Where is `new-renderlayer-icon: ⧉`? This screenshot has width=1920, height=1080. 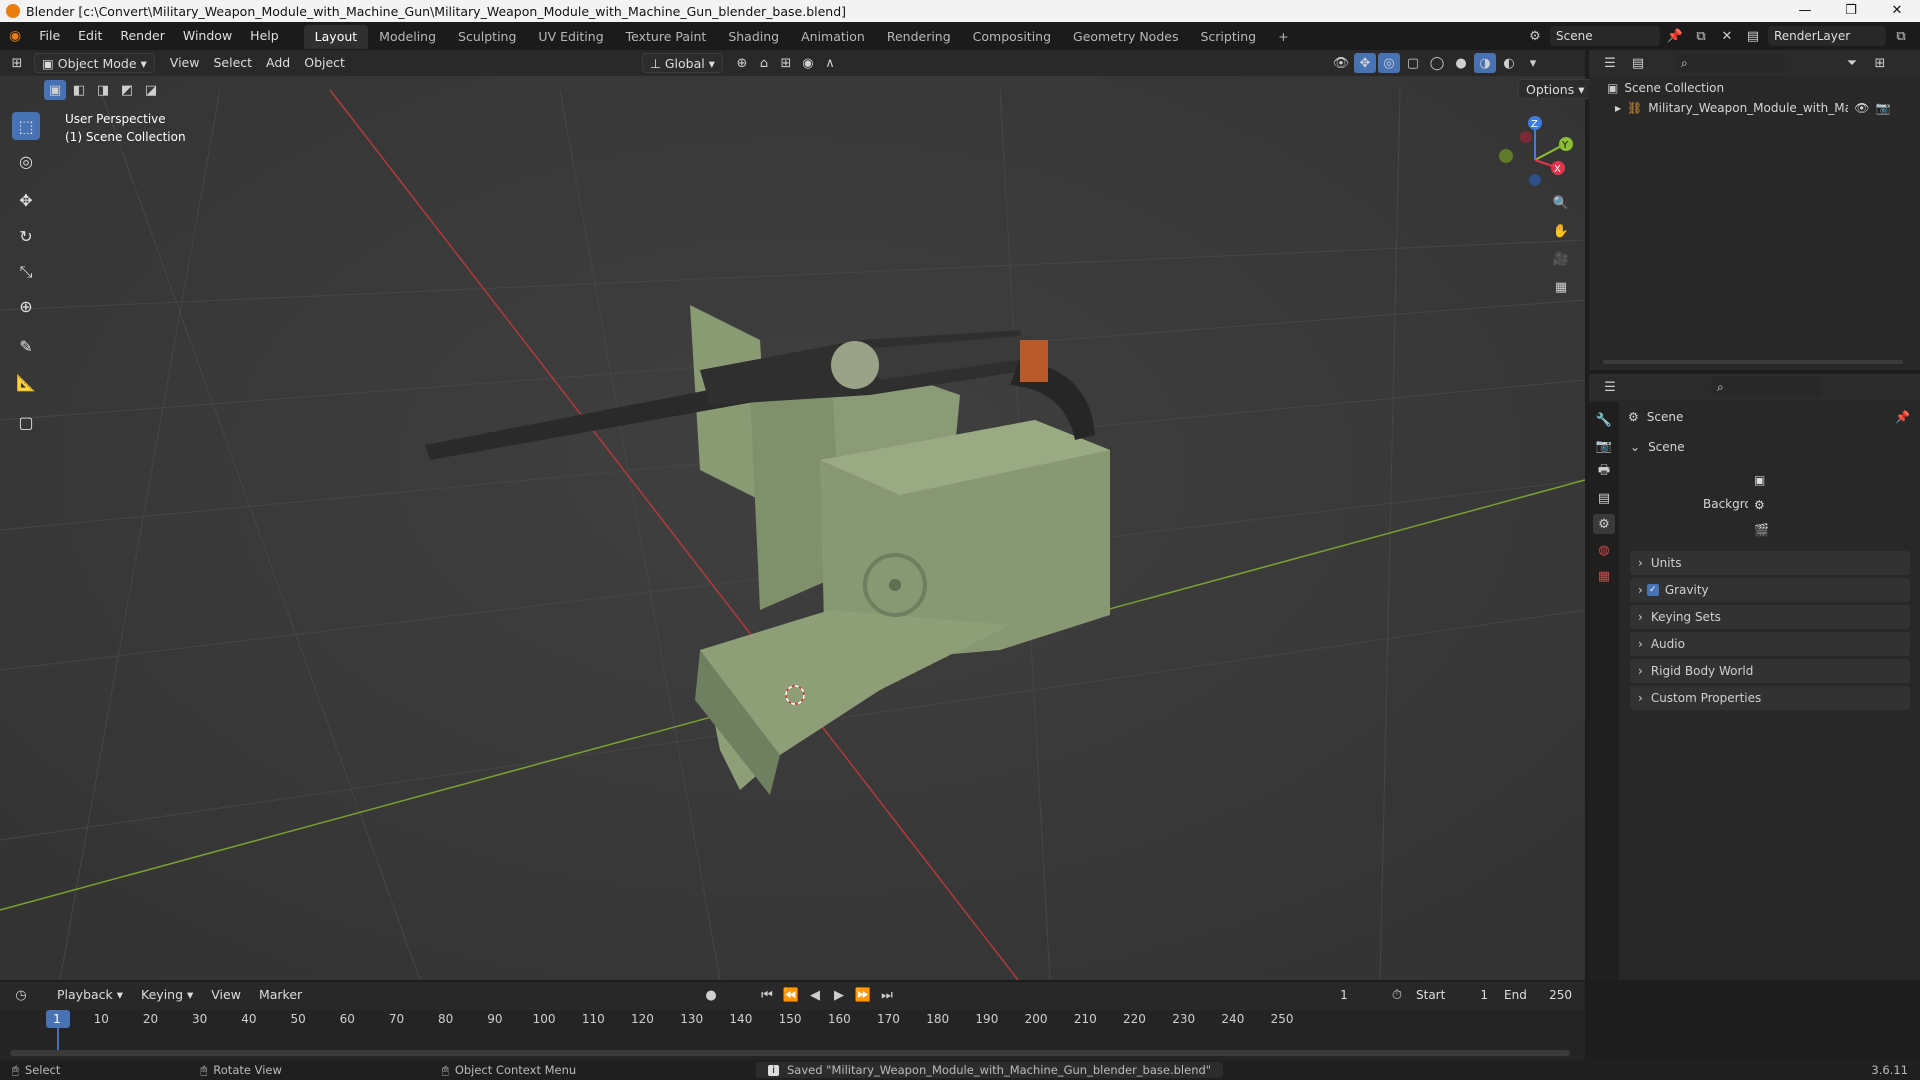
new-renderlayer-icon: ⧉ is located at coordinates (1901, 36).